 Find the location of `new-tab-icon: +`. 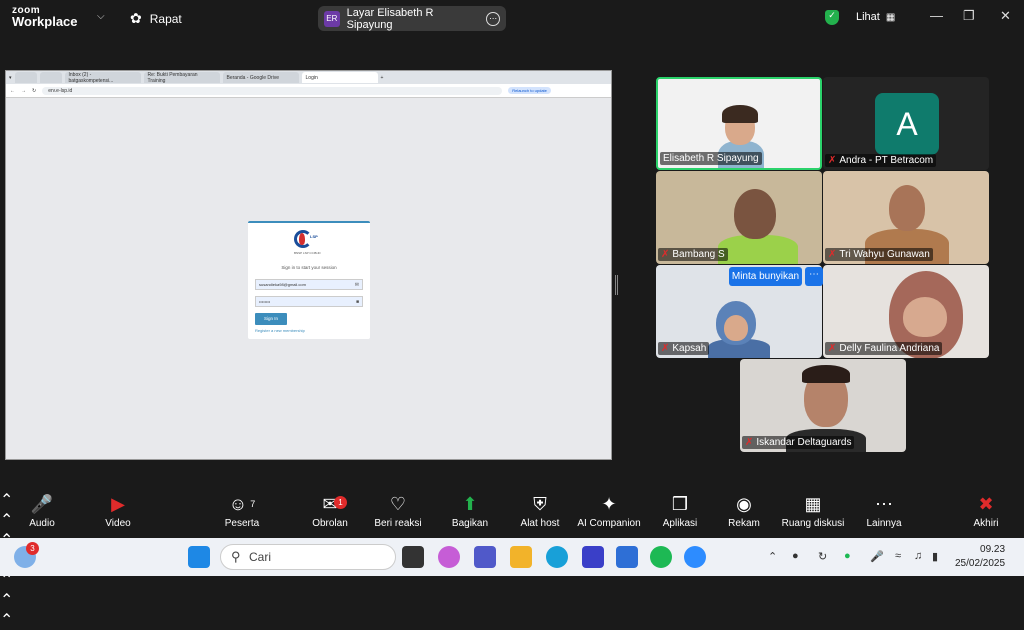

new-tab-icon: + is located at coordinates (382, 78).